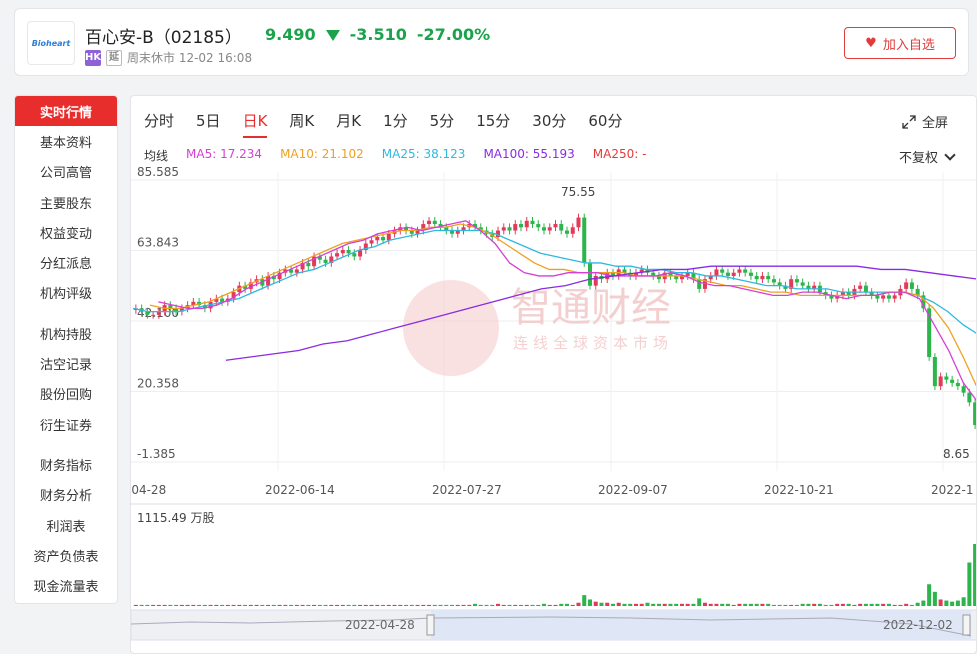 The height and width of the screenshot is (654, 977). Describe the element at coordinates (66, 202) in the screenshot. I see `sidebar-item: 主要股东` at that location.